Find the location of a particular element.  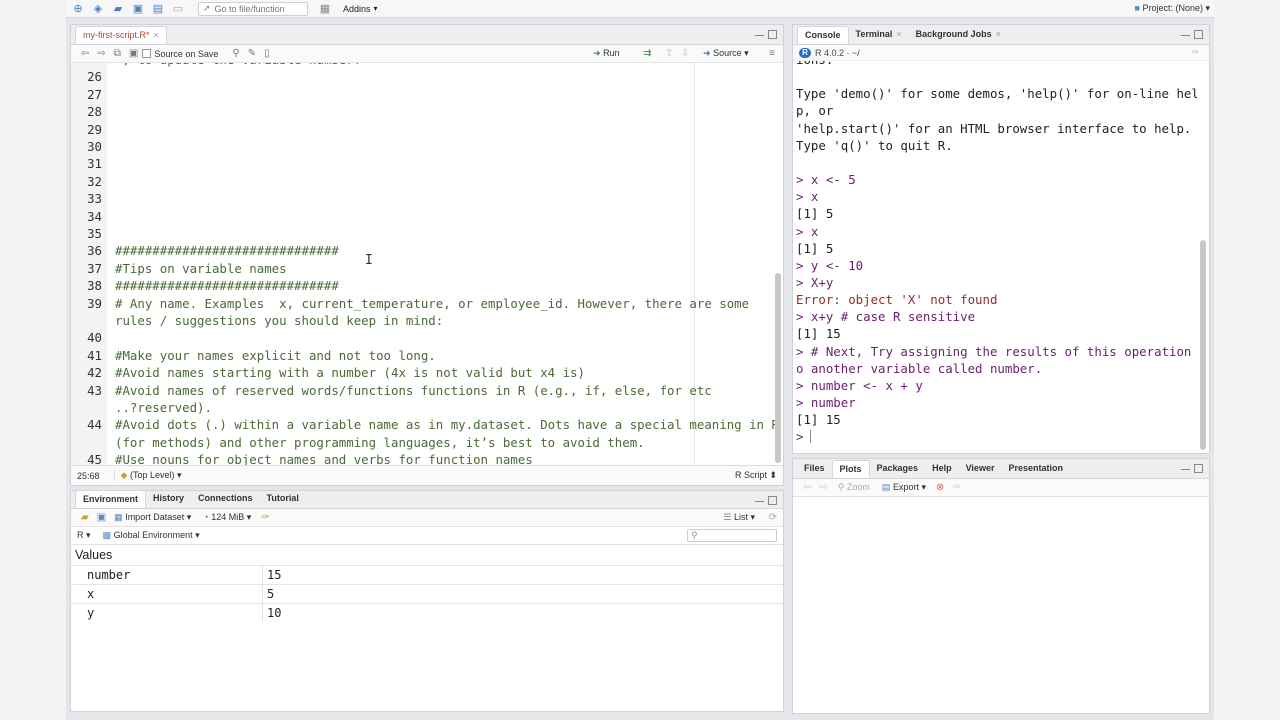

tab-my-first-script: my-first-script.R* × is located at coordinates (121, 35).